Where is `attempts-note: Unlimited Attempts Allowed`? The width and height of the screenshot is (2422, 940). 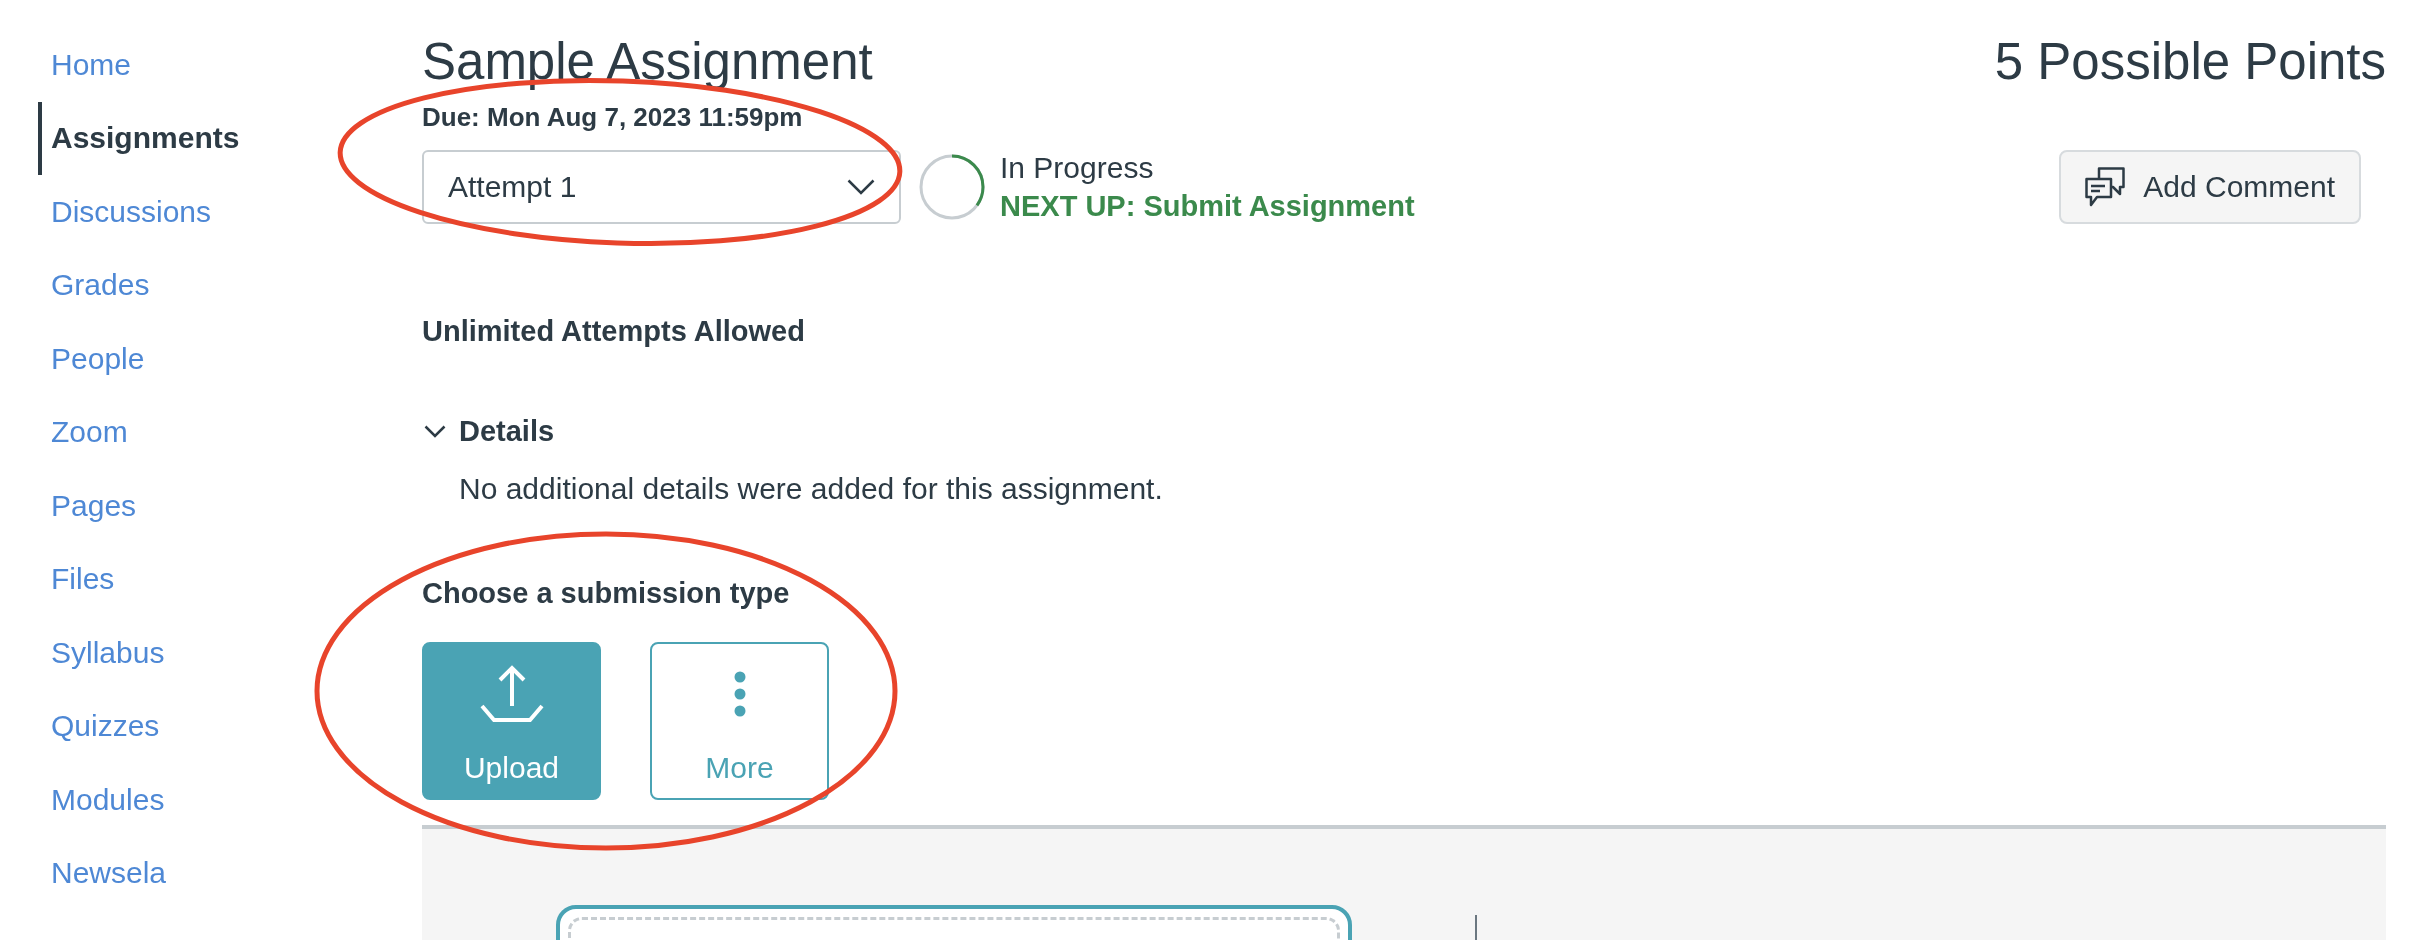
attempts-note: Unlimited Attempts Allowed is located at coordinates (613, 331).